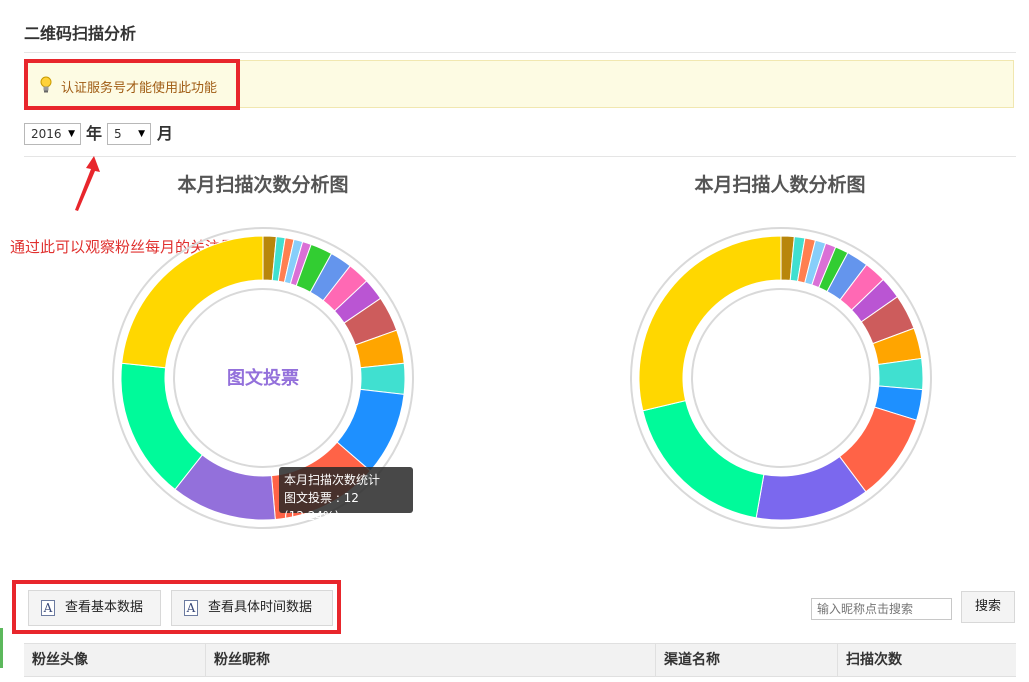  I want to click on tooltip-value: 图文投票 : 12 (12.24%), so click(321, 507).